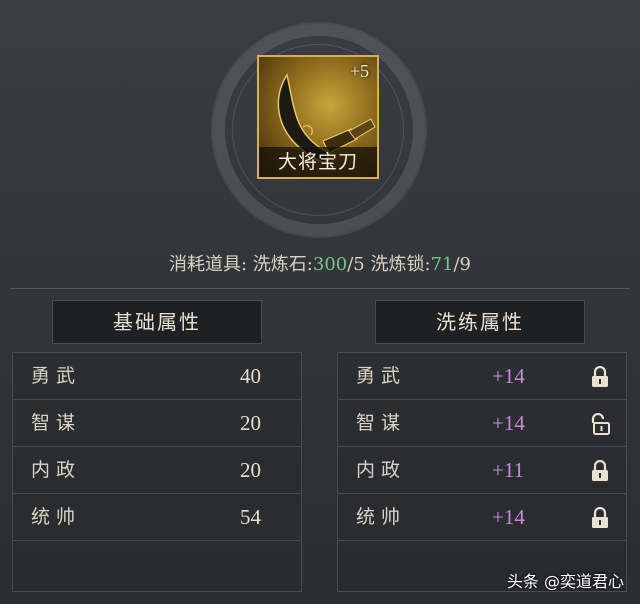 This screenshot has height=604, width=640. I want to click on attr-value: 40, so click(250, 376).